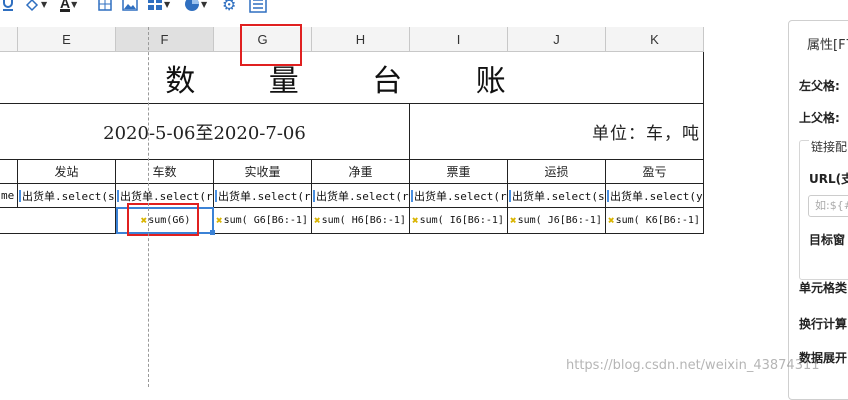 The width and height of the screenshot is (848, 400). What do you see at coordinates (361, 39) in the screenshot?
I see `column-header-h: H` at bounding box center [361, 39].